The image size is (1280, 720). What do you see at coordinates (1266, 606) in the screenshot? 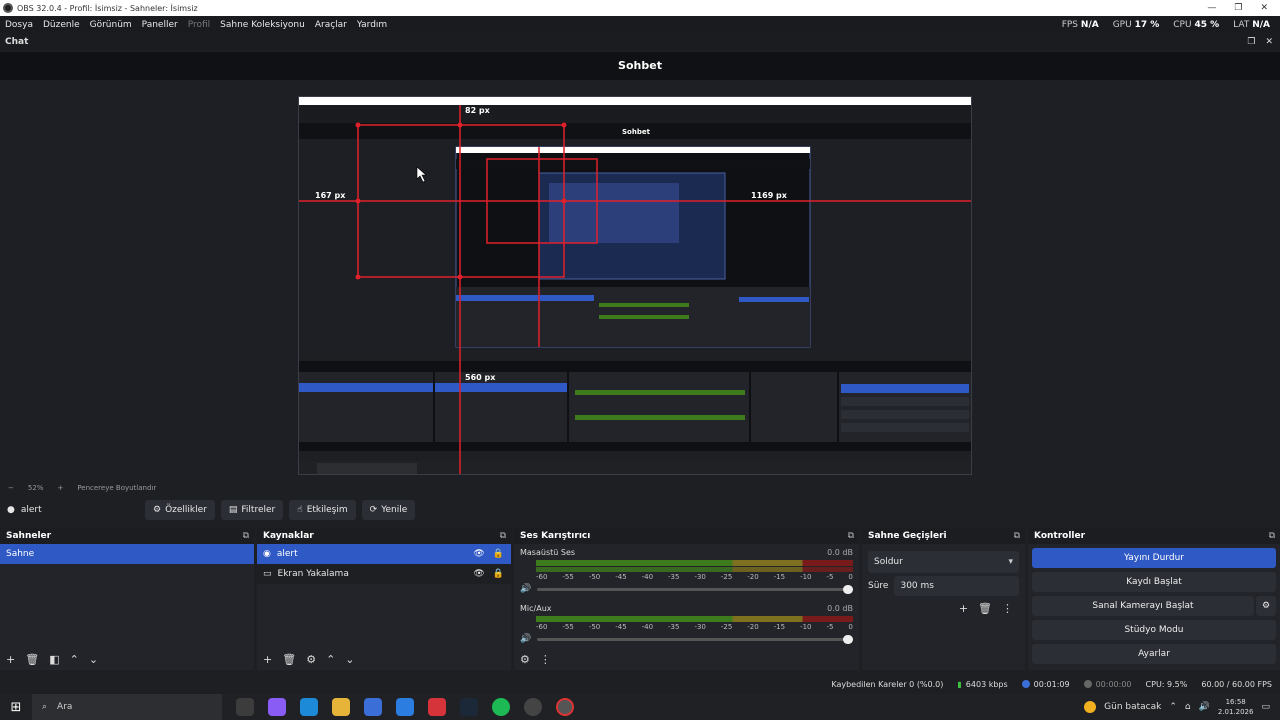
I see `virtual-camera-settings-button: ⚙` at bounding box center [1266, 606].